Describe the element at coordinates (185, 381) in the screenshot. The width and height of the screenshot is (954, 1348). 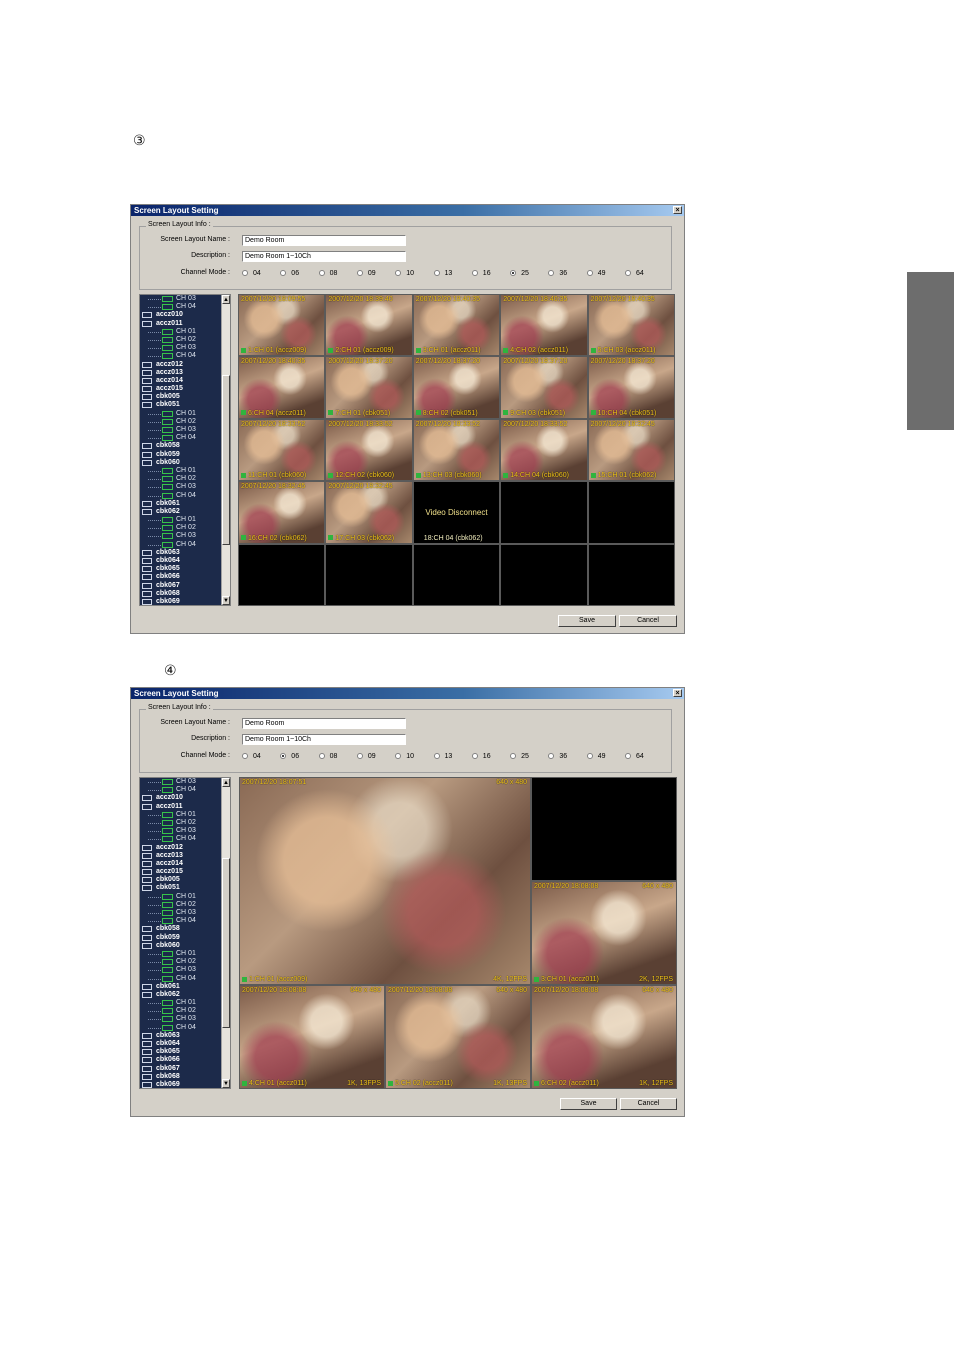
I see `tree-device-node: accz014` at that location.